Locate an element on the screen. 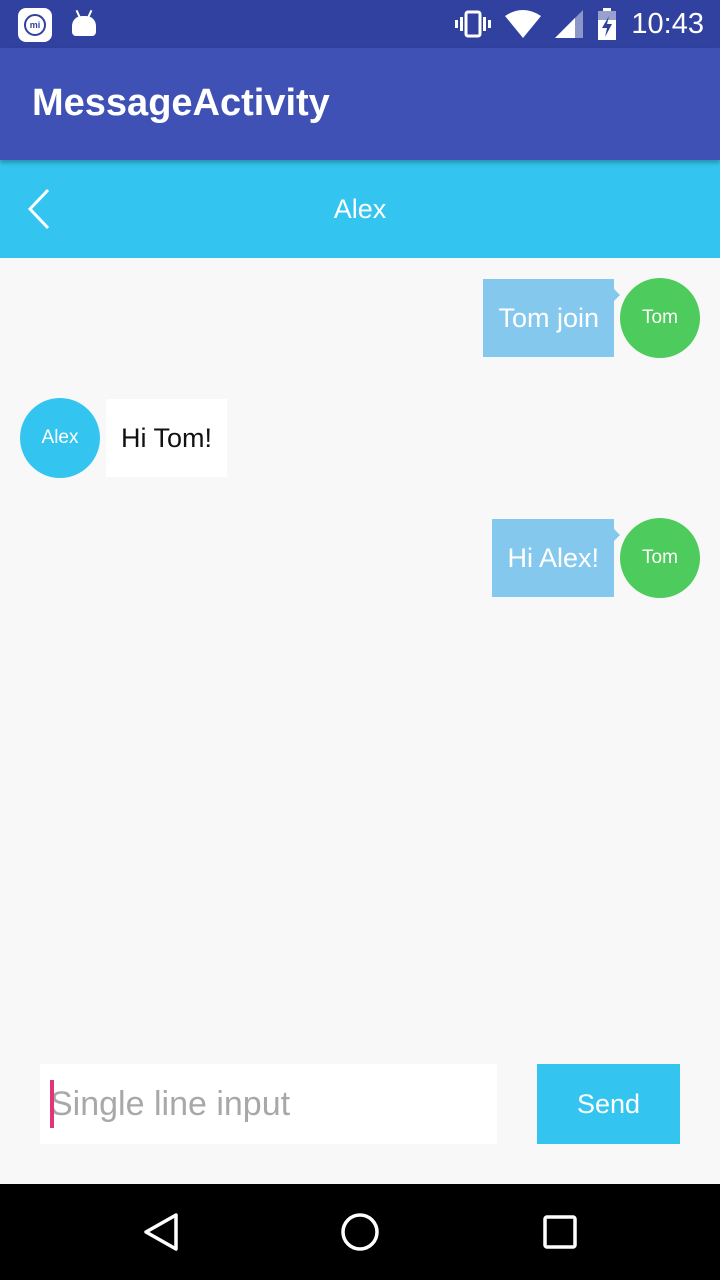 Image resolution: width=720 pixels, height=1280 pixels. nav-home-button is located at coordinates (360, 1234).